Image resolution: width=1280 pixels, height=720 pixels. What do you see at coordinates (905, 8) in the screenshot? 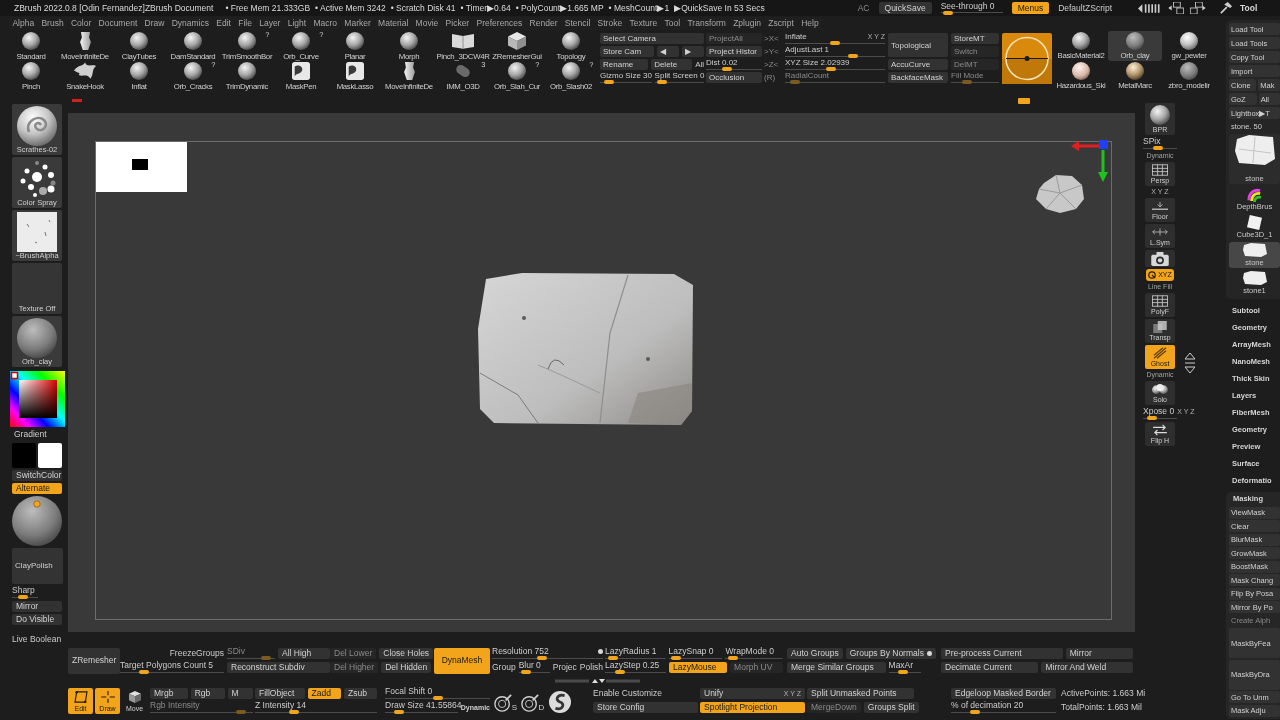
I see `panel-button: QuickSave` at bounding box center [905, 8].